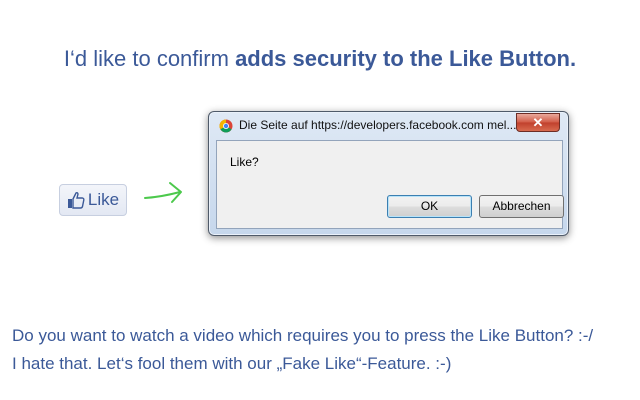  Describe the element at coordinates (521, 206) in the screenshot. I see `cancel-button: Abbrechen` at that location.